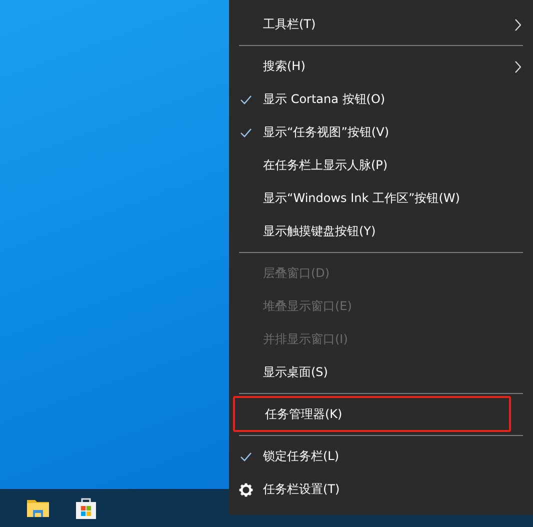 This screenshot has width=533, height=527. What do you see at coordinates (381, 99) in the screenshot?
I see `menu-item: 显示 Cortana 按钮(O)` at bounding box center [381, 99].